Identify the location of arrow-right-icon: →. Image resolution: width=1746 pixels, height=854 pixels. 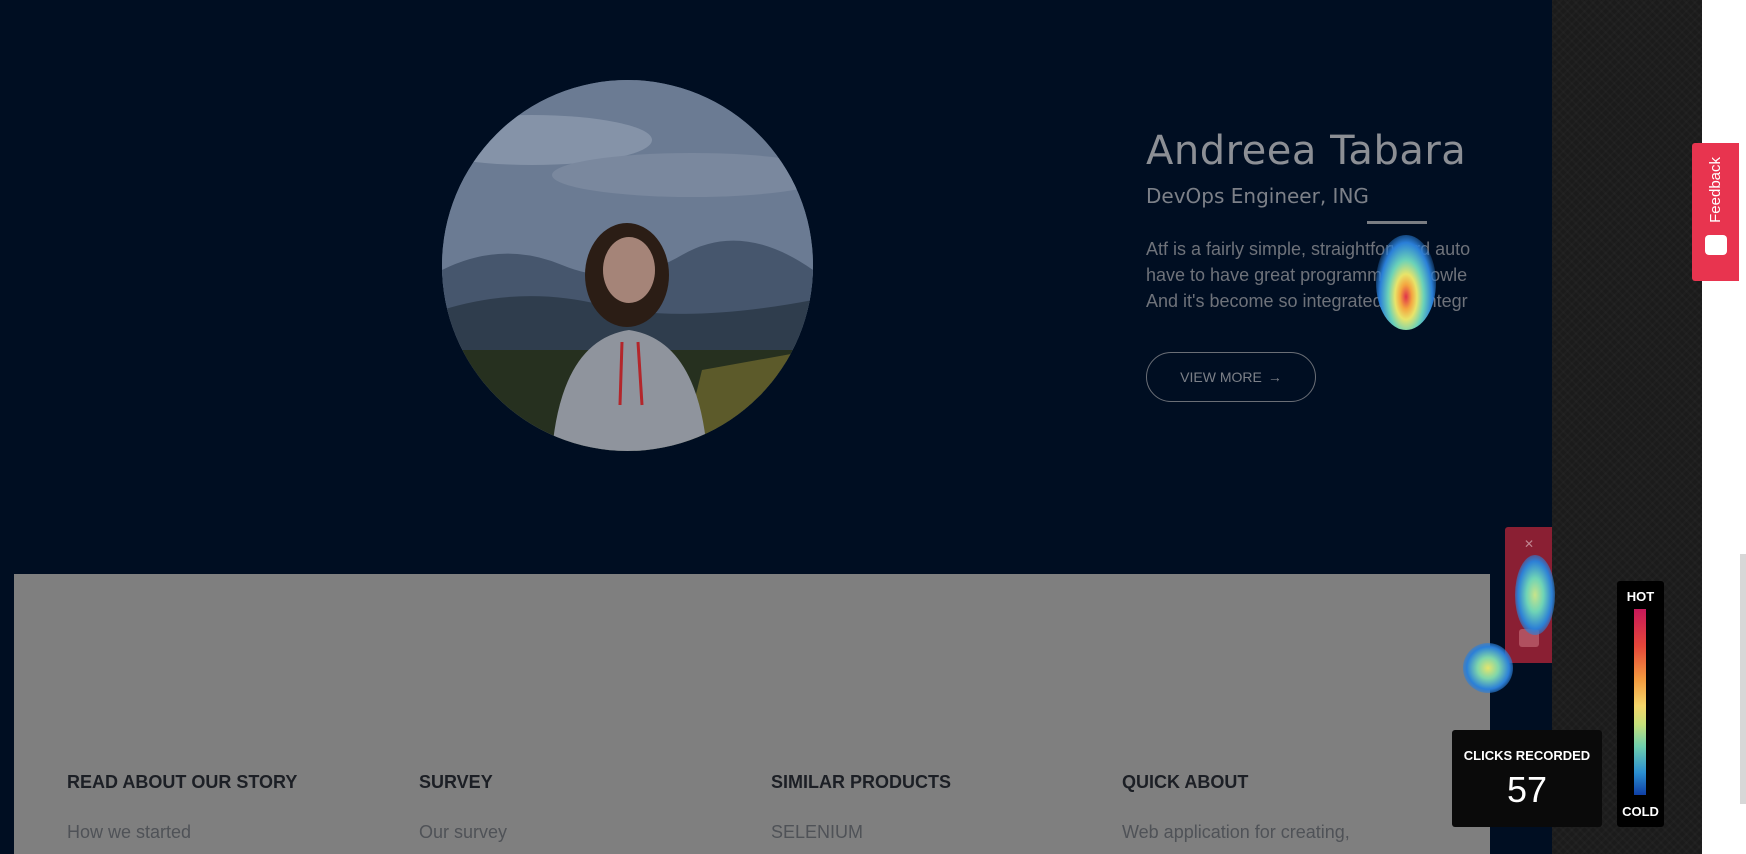
(1274, 377).